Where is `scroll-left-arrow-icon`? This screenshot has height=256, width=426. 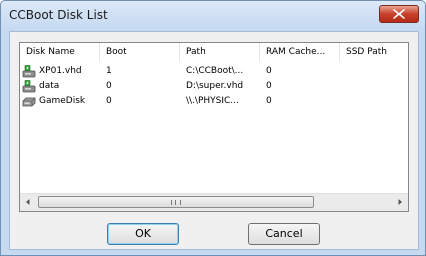 scroll-left-arrow-icon is located at coordinates (28, 202).